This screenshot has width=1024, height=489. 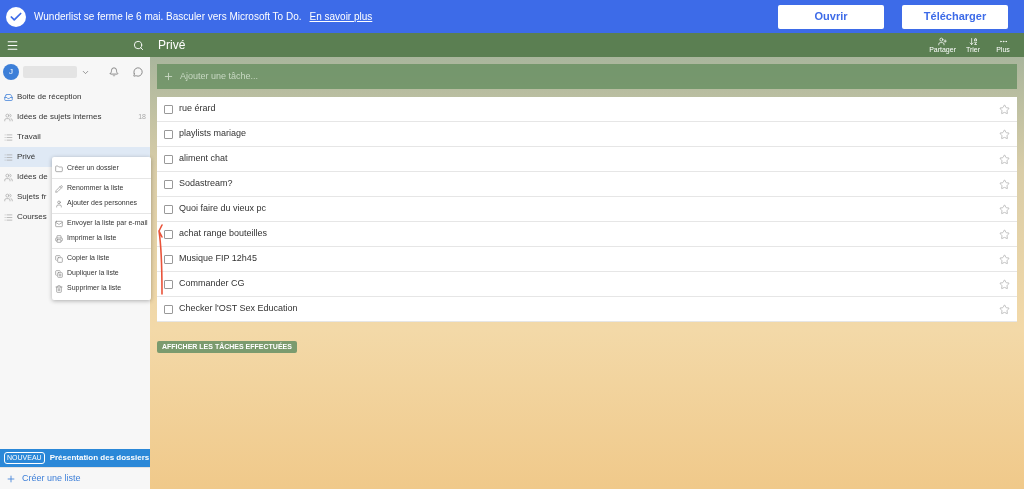 What do you see at coordinates (172, 45) in the screenshot?
I see `list-title: Privé` at bounding box center [172, 45].